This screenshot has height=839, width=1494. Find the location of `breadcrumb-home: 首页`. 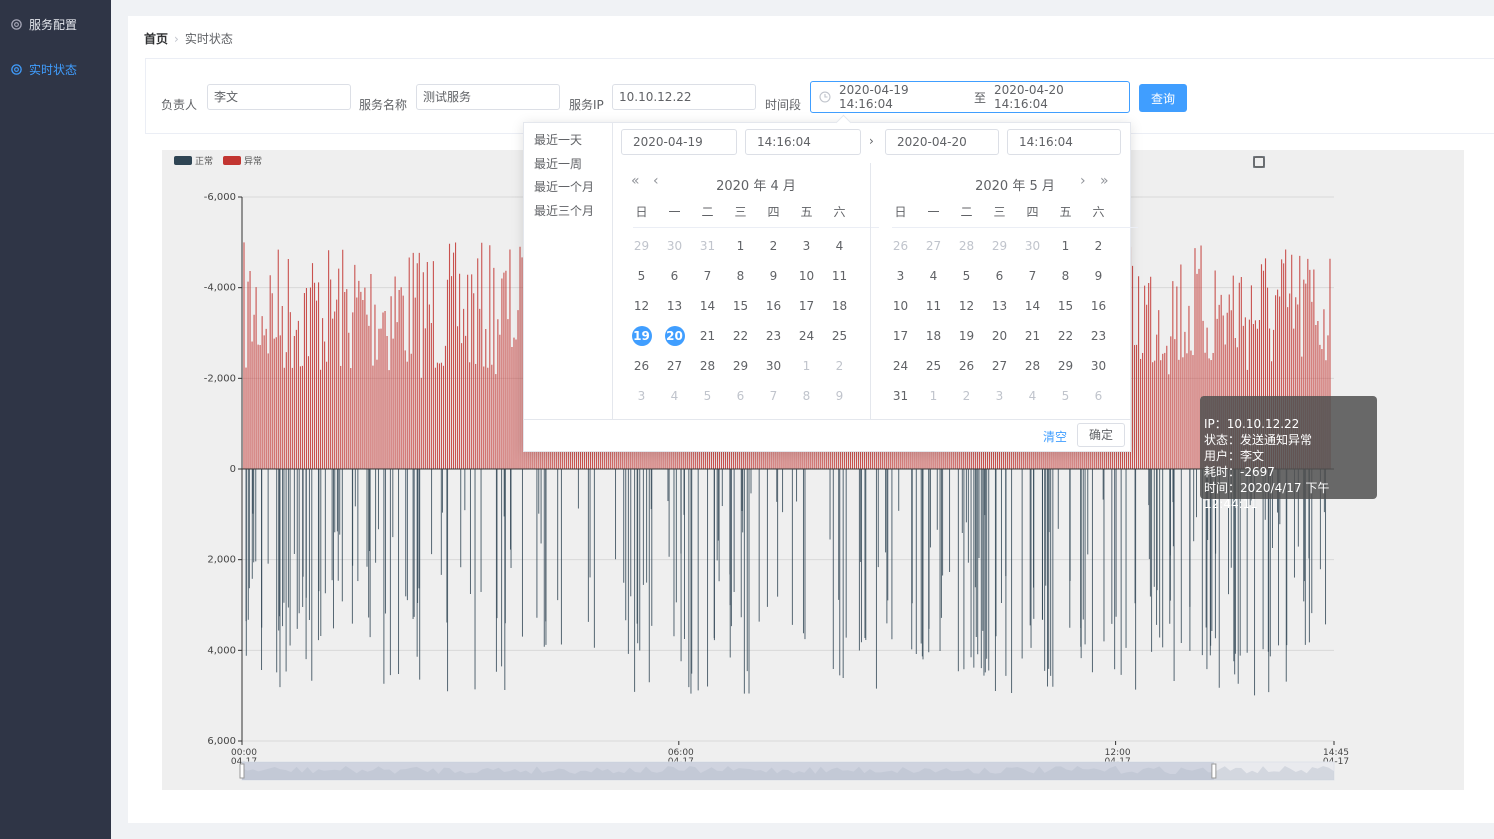

breadcrumb-home: 首页 is located at coordinates (156, 38).